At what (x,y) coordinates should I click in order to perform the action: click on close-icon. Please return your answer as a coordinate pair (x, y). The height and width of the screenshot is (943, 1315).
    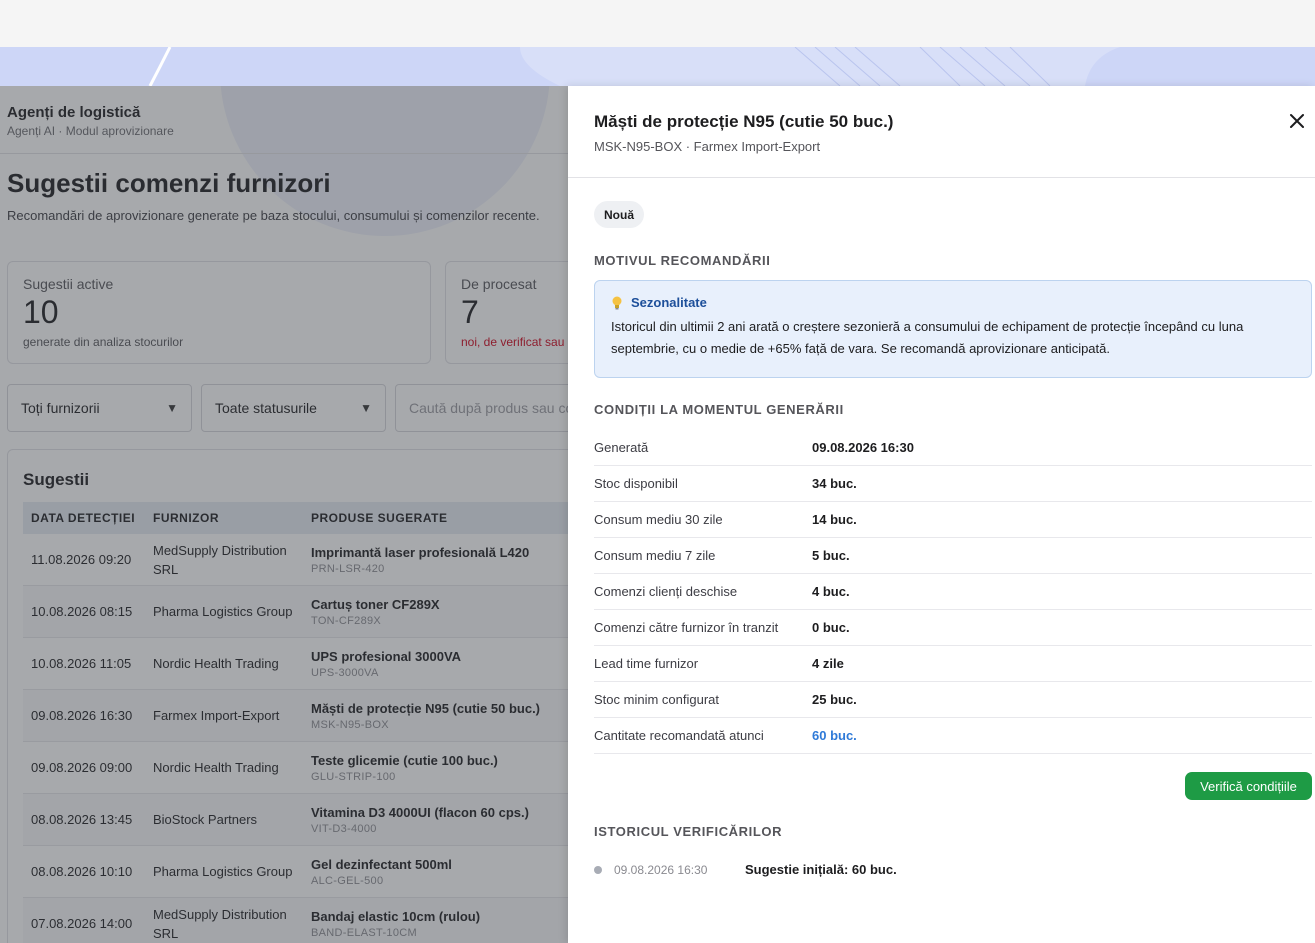
    Looking at the image, I should click on (1297, 121).